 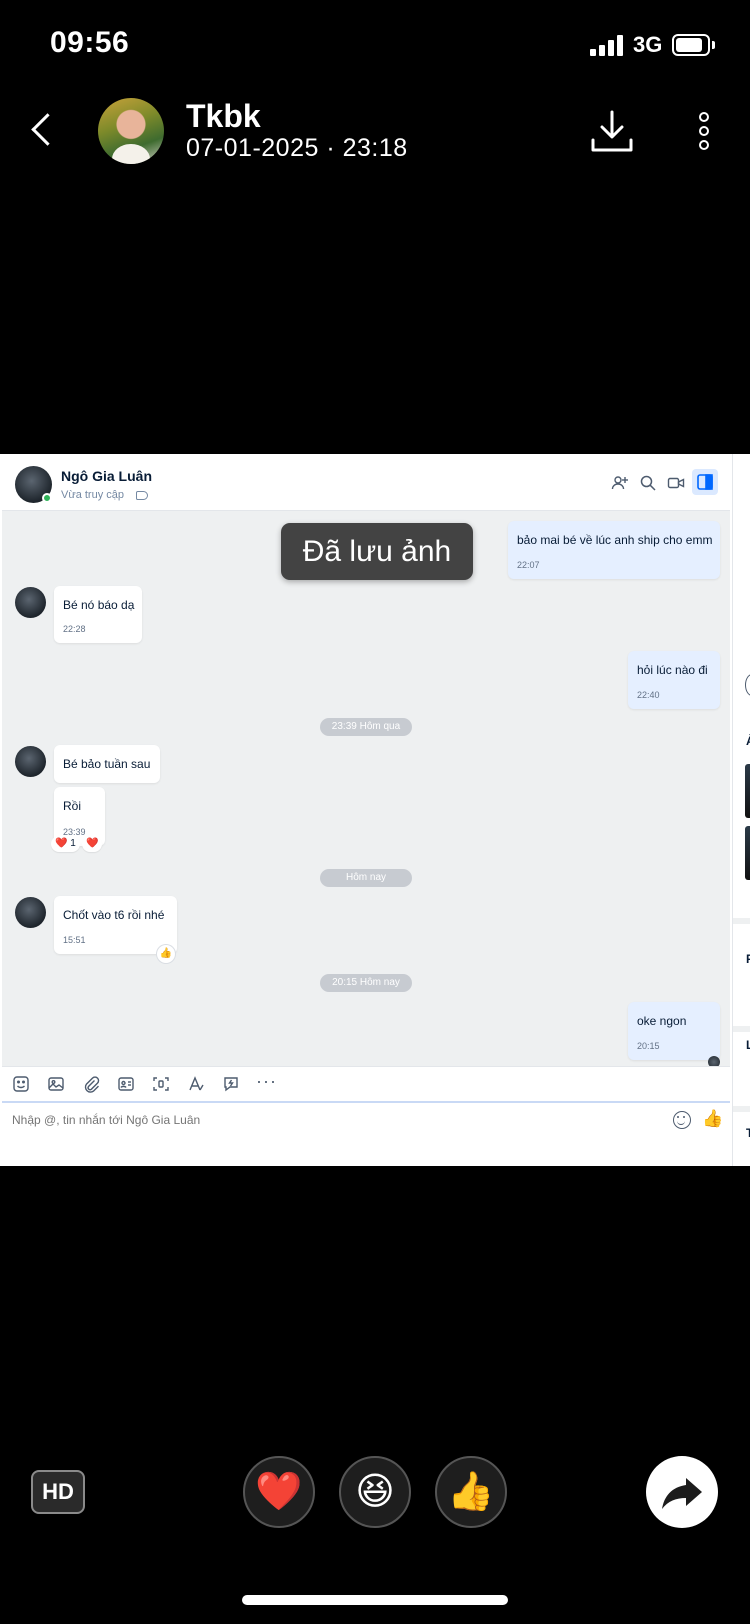 I want to click on thumbs-up-reaction-button: 👍, so click(x=471, y=1492).